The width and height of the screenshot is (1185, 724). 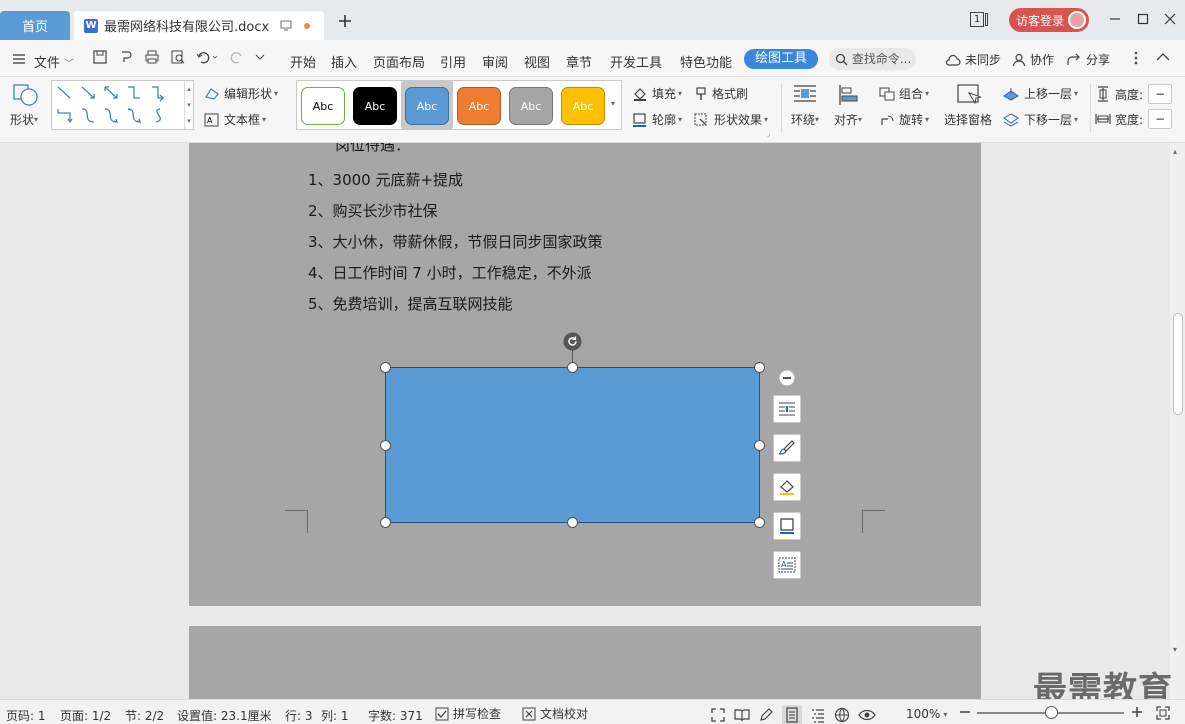 What do you see at coordinates (241, 93) in the screenshot?
I see `edit-shape-button: 编辑形状 ▾` at bounding box center [241, 93].